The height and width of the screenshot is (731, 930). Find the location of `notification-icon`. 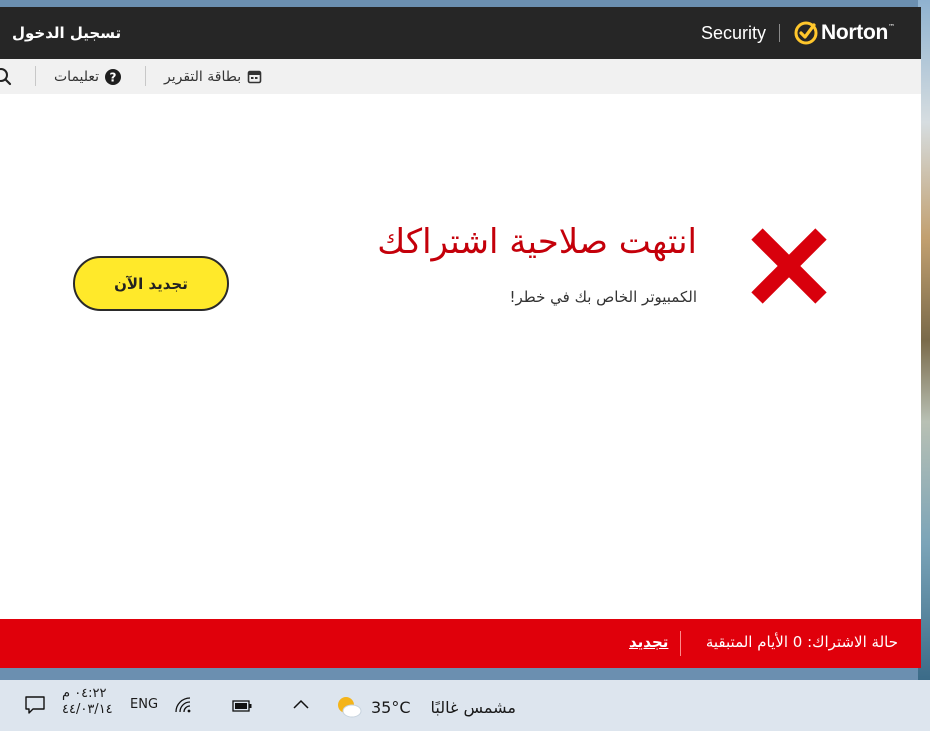

notification-icon is located at coordinates (35, 705).